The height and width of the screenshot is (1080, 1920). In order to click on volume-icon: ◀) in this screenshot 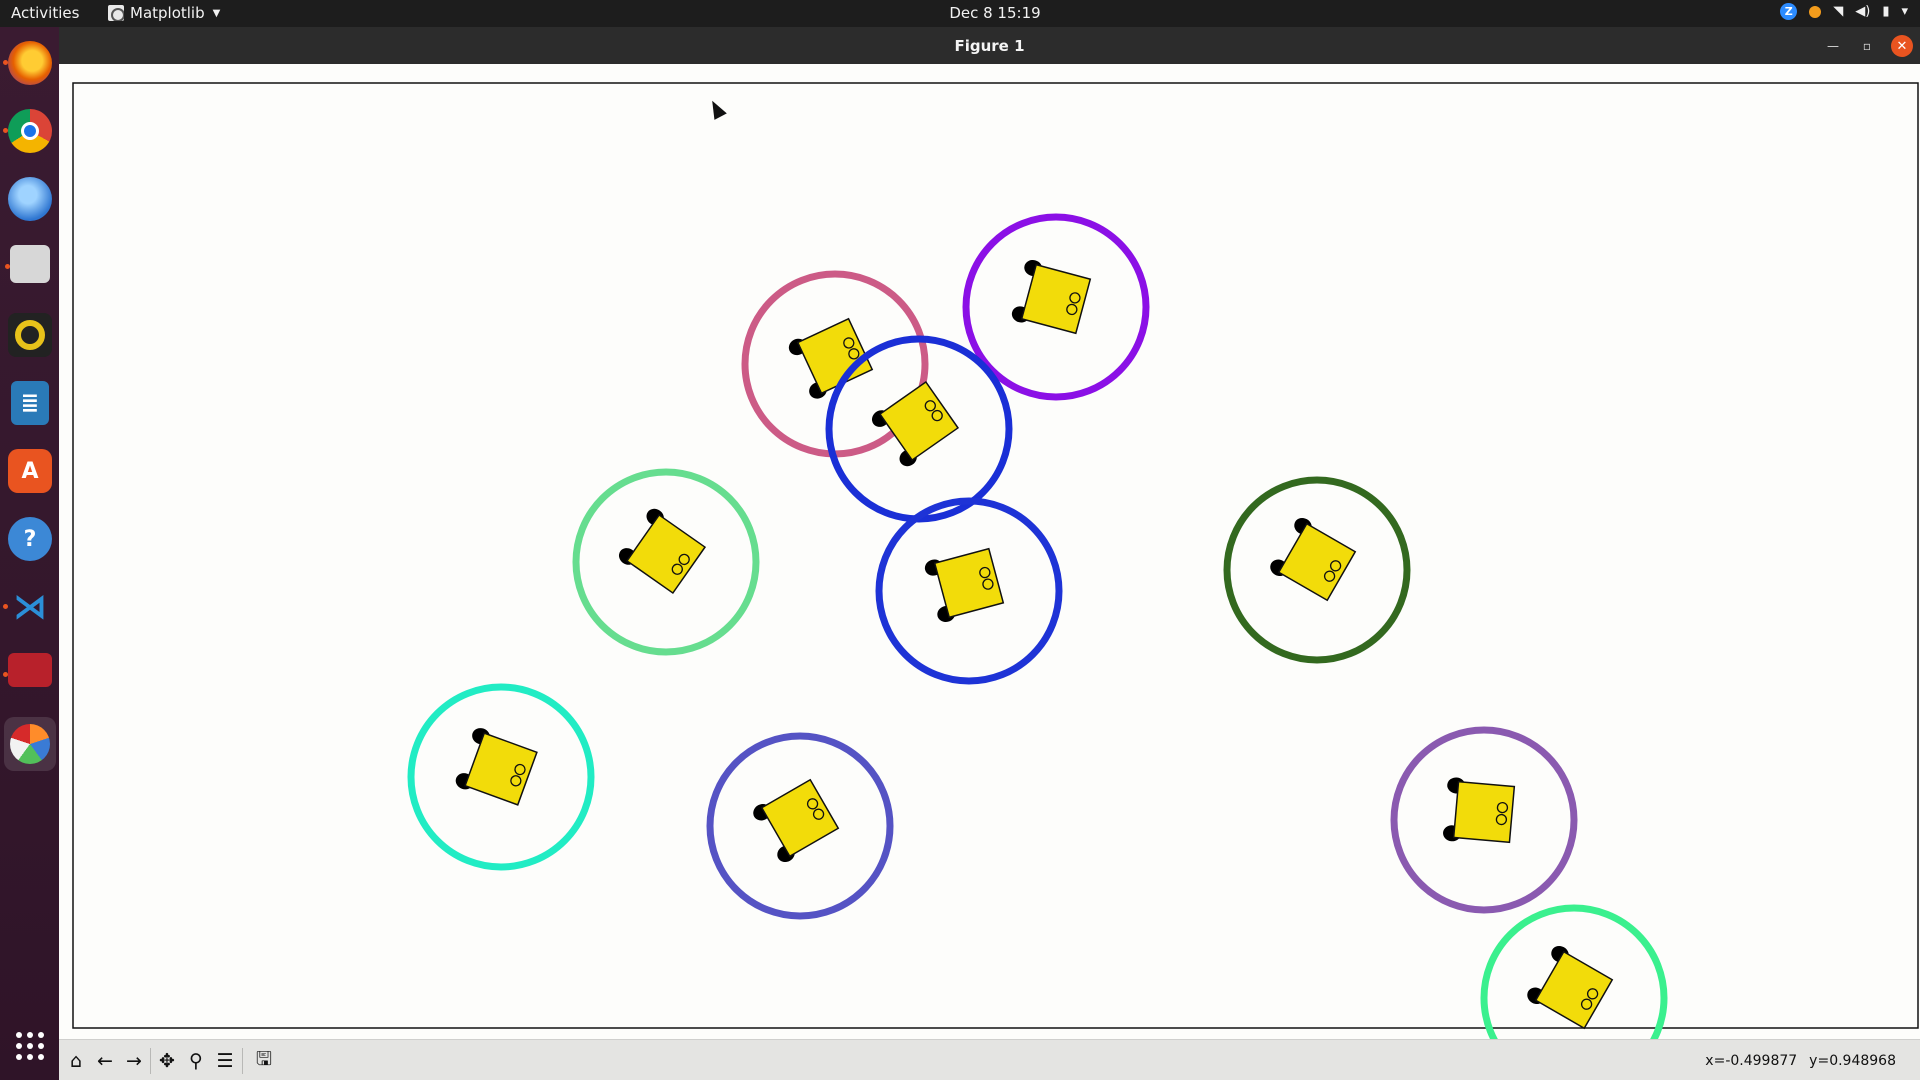, I will do `click(1862, 11)`.